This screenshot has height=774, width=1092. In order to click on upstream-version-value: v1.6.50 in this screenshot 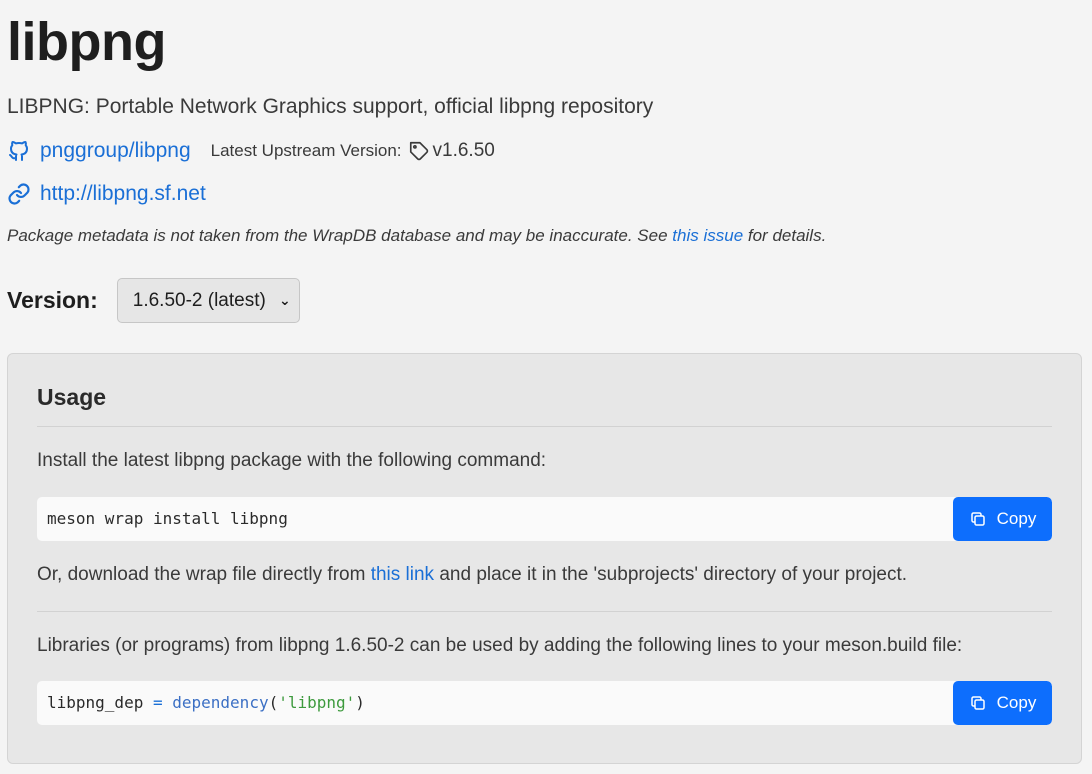, I will do `click(463, 150)`.